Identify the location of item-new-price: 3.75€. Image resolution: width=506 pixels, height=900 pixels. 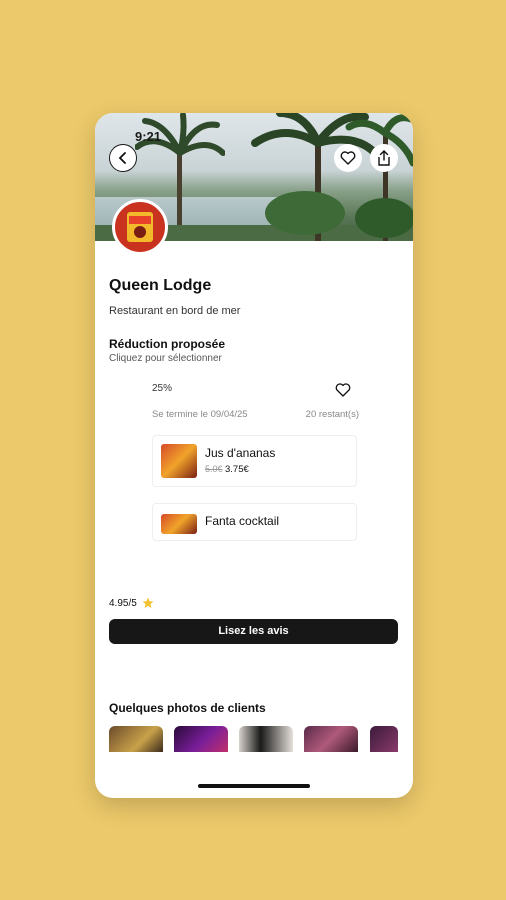
(237, 469).